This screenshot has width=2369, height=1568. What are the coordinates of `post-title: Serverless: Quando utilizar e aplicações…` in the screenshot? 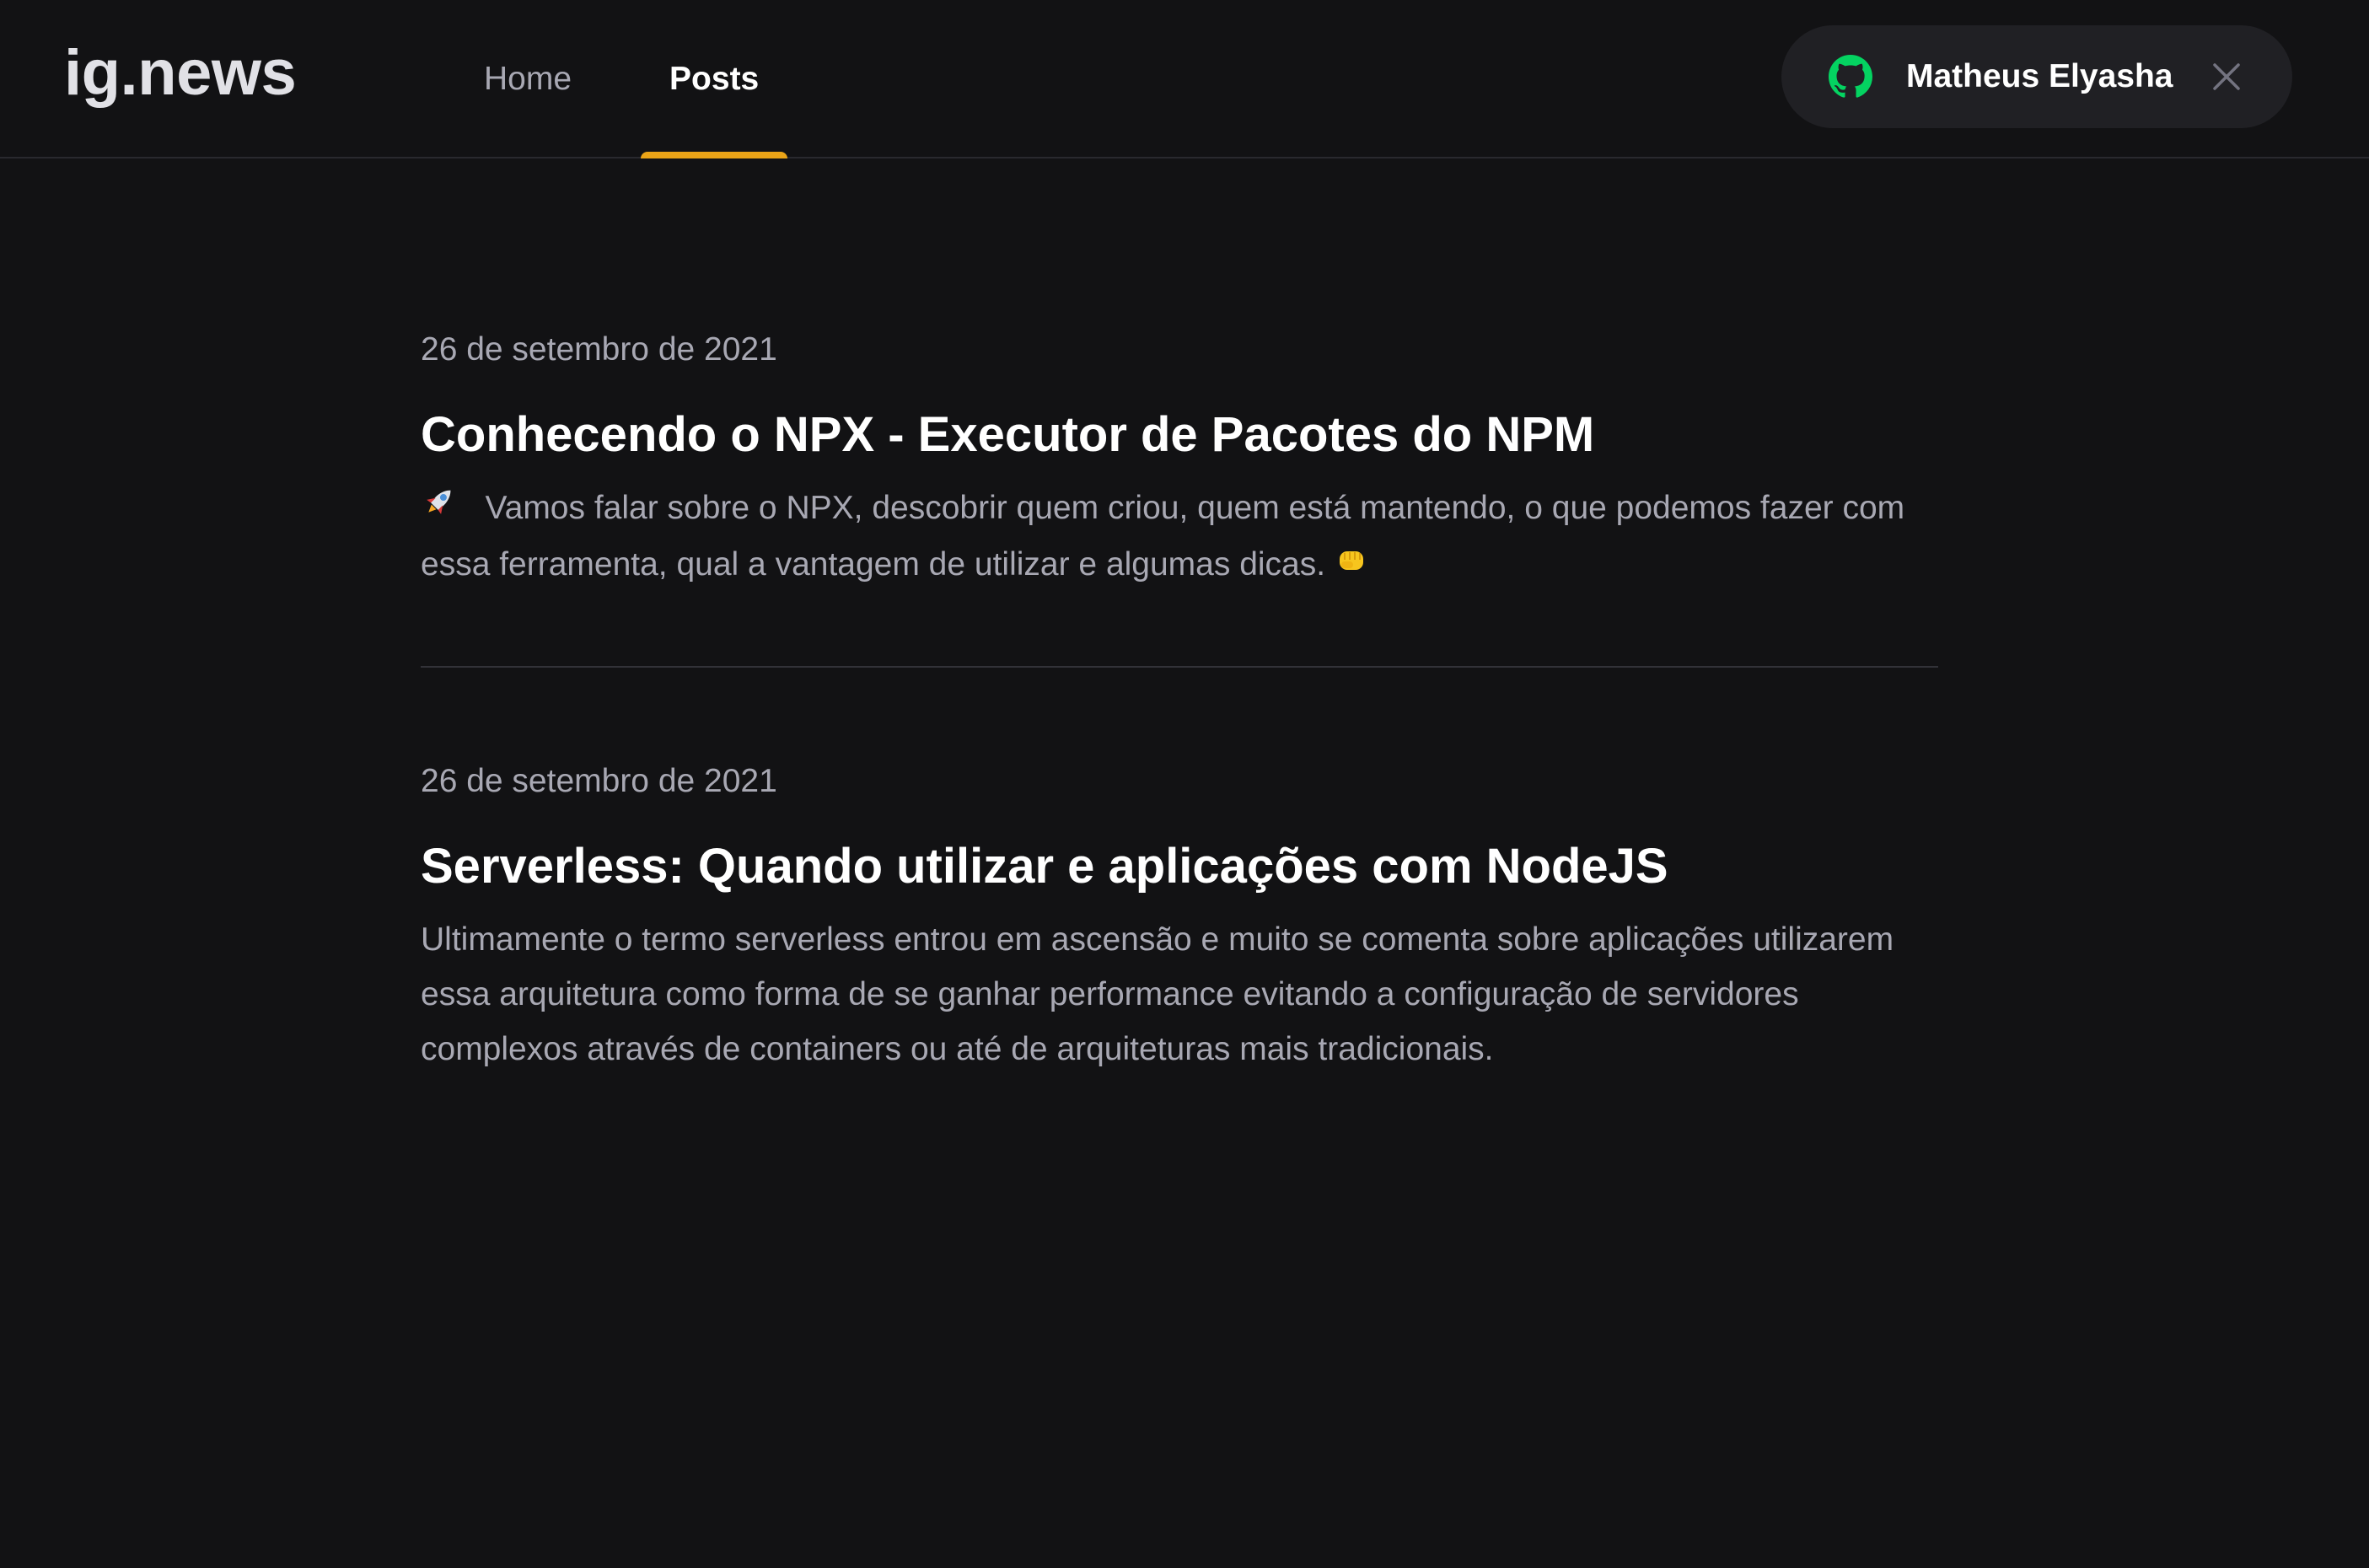 It's located at (1044, 867).